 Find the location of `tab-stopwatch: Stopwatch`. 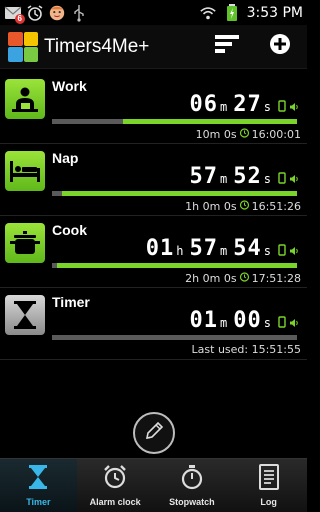

tab-stopwatch: Stopwatch is located at coordinates (192, 485).